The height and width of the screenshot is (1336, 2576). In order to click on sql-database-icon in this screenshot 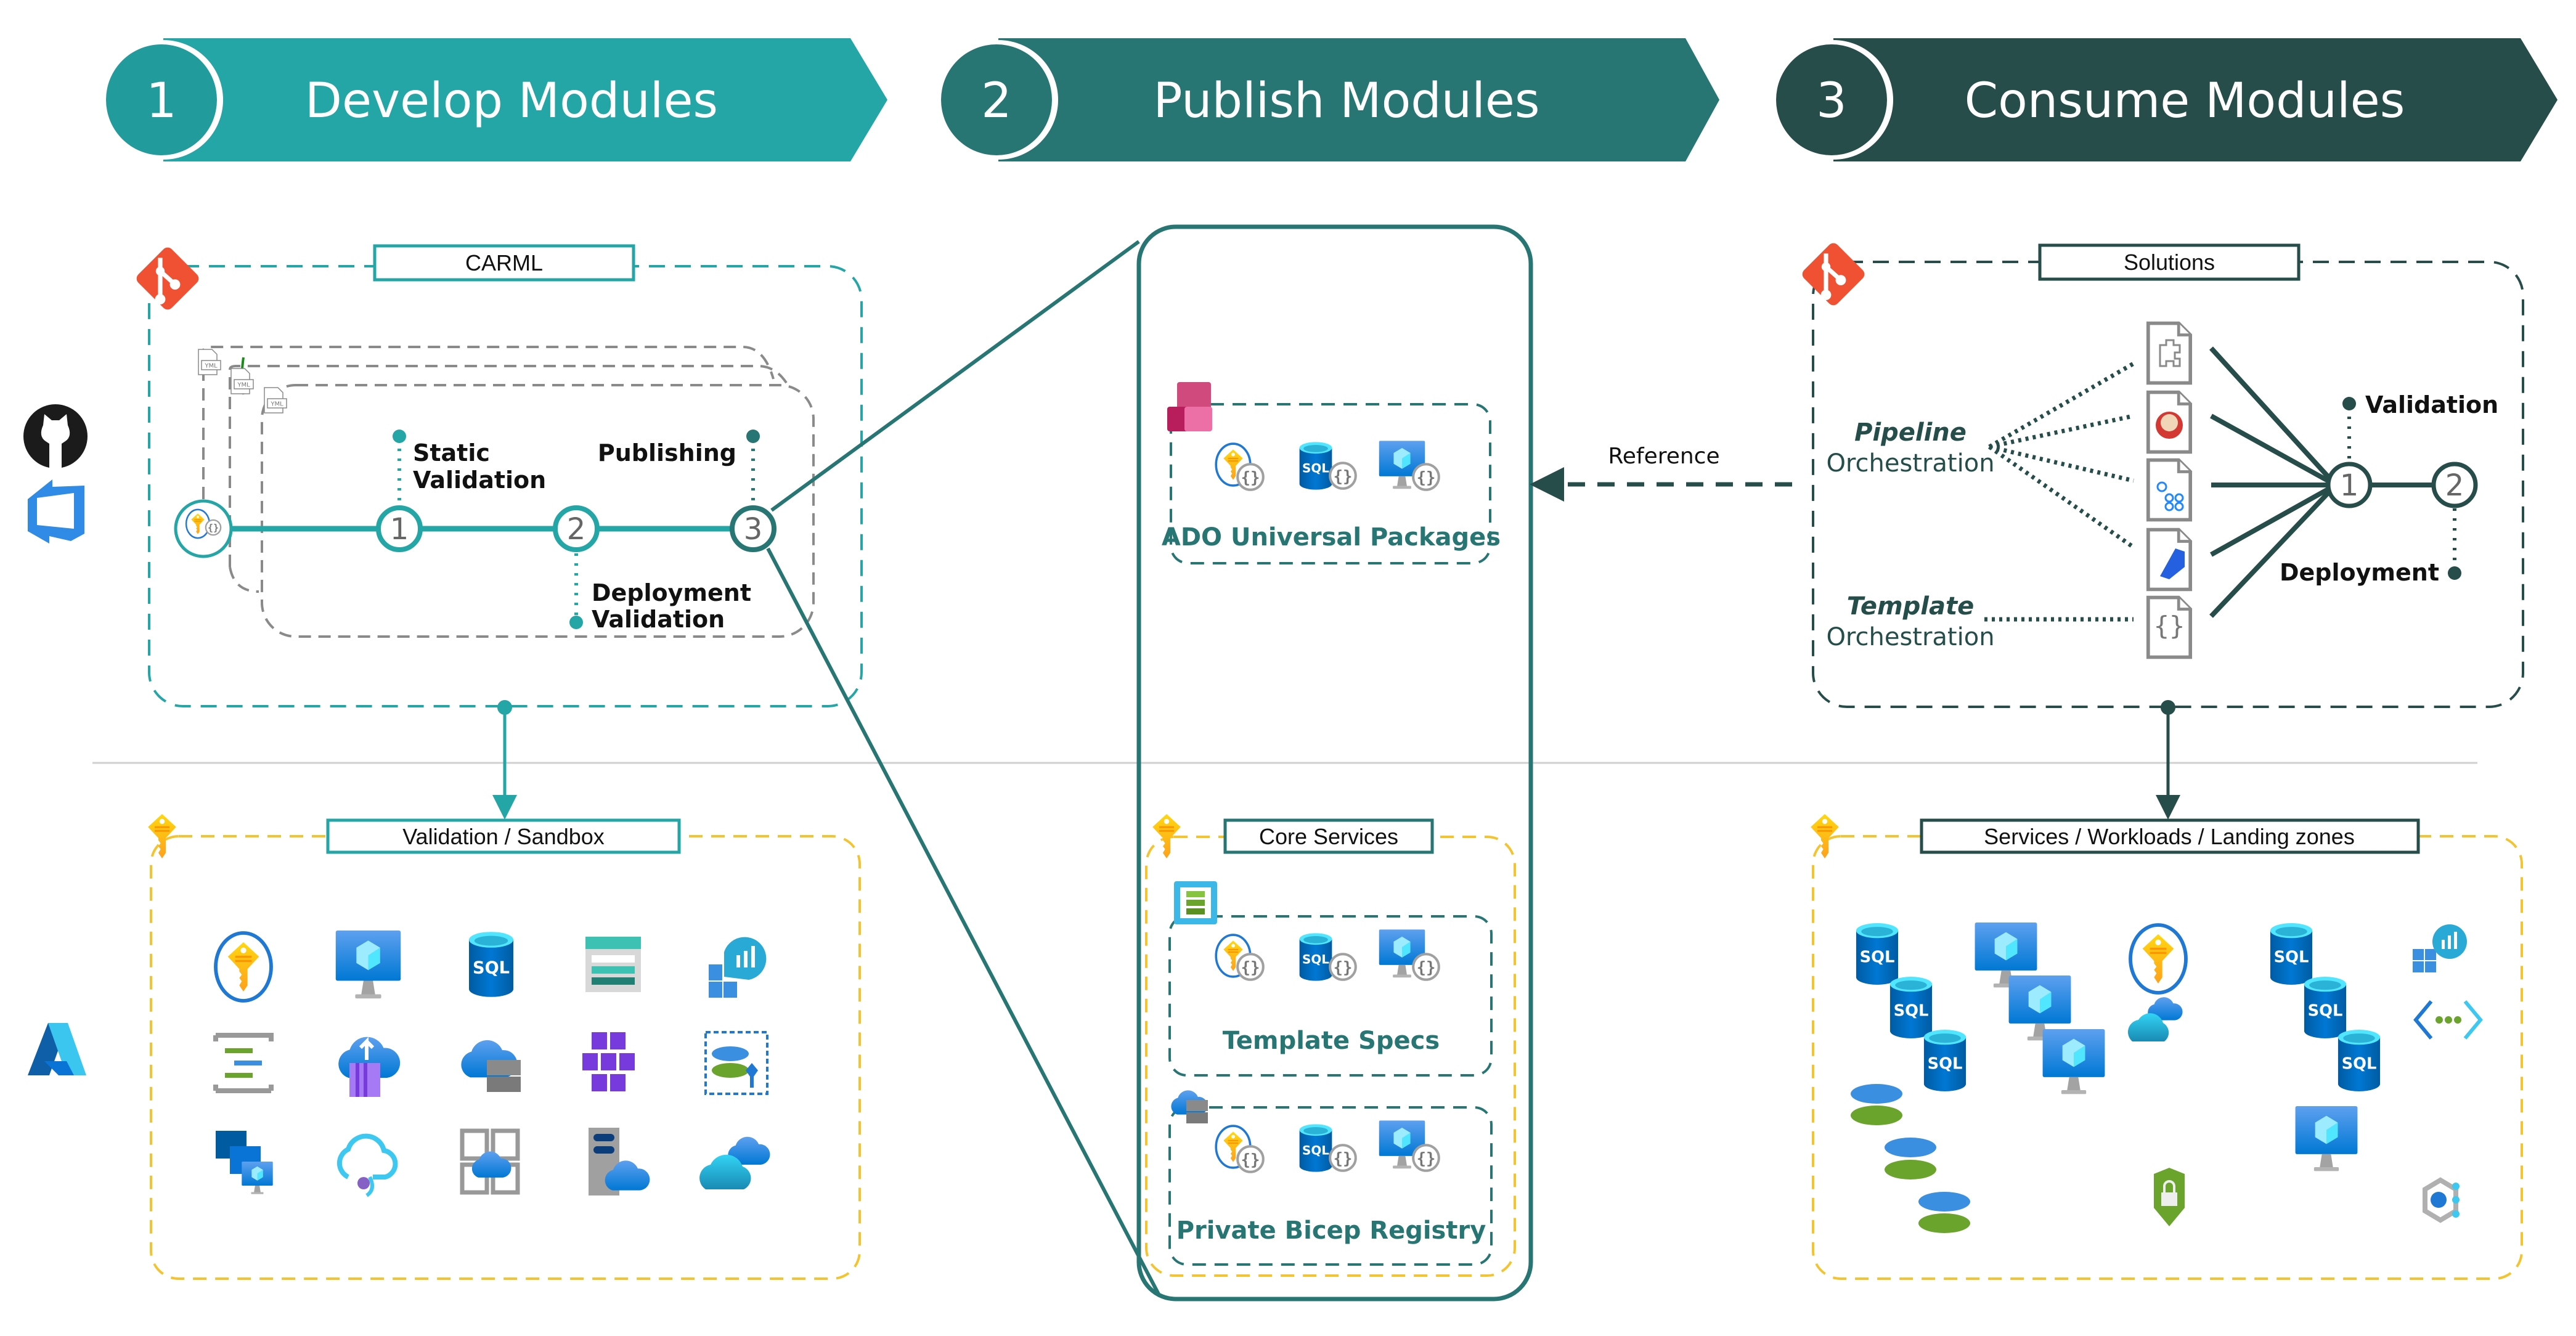, I will do `click(491, 964)`.